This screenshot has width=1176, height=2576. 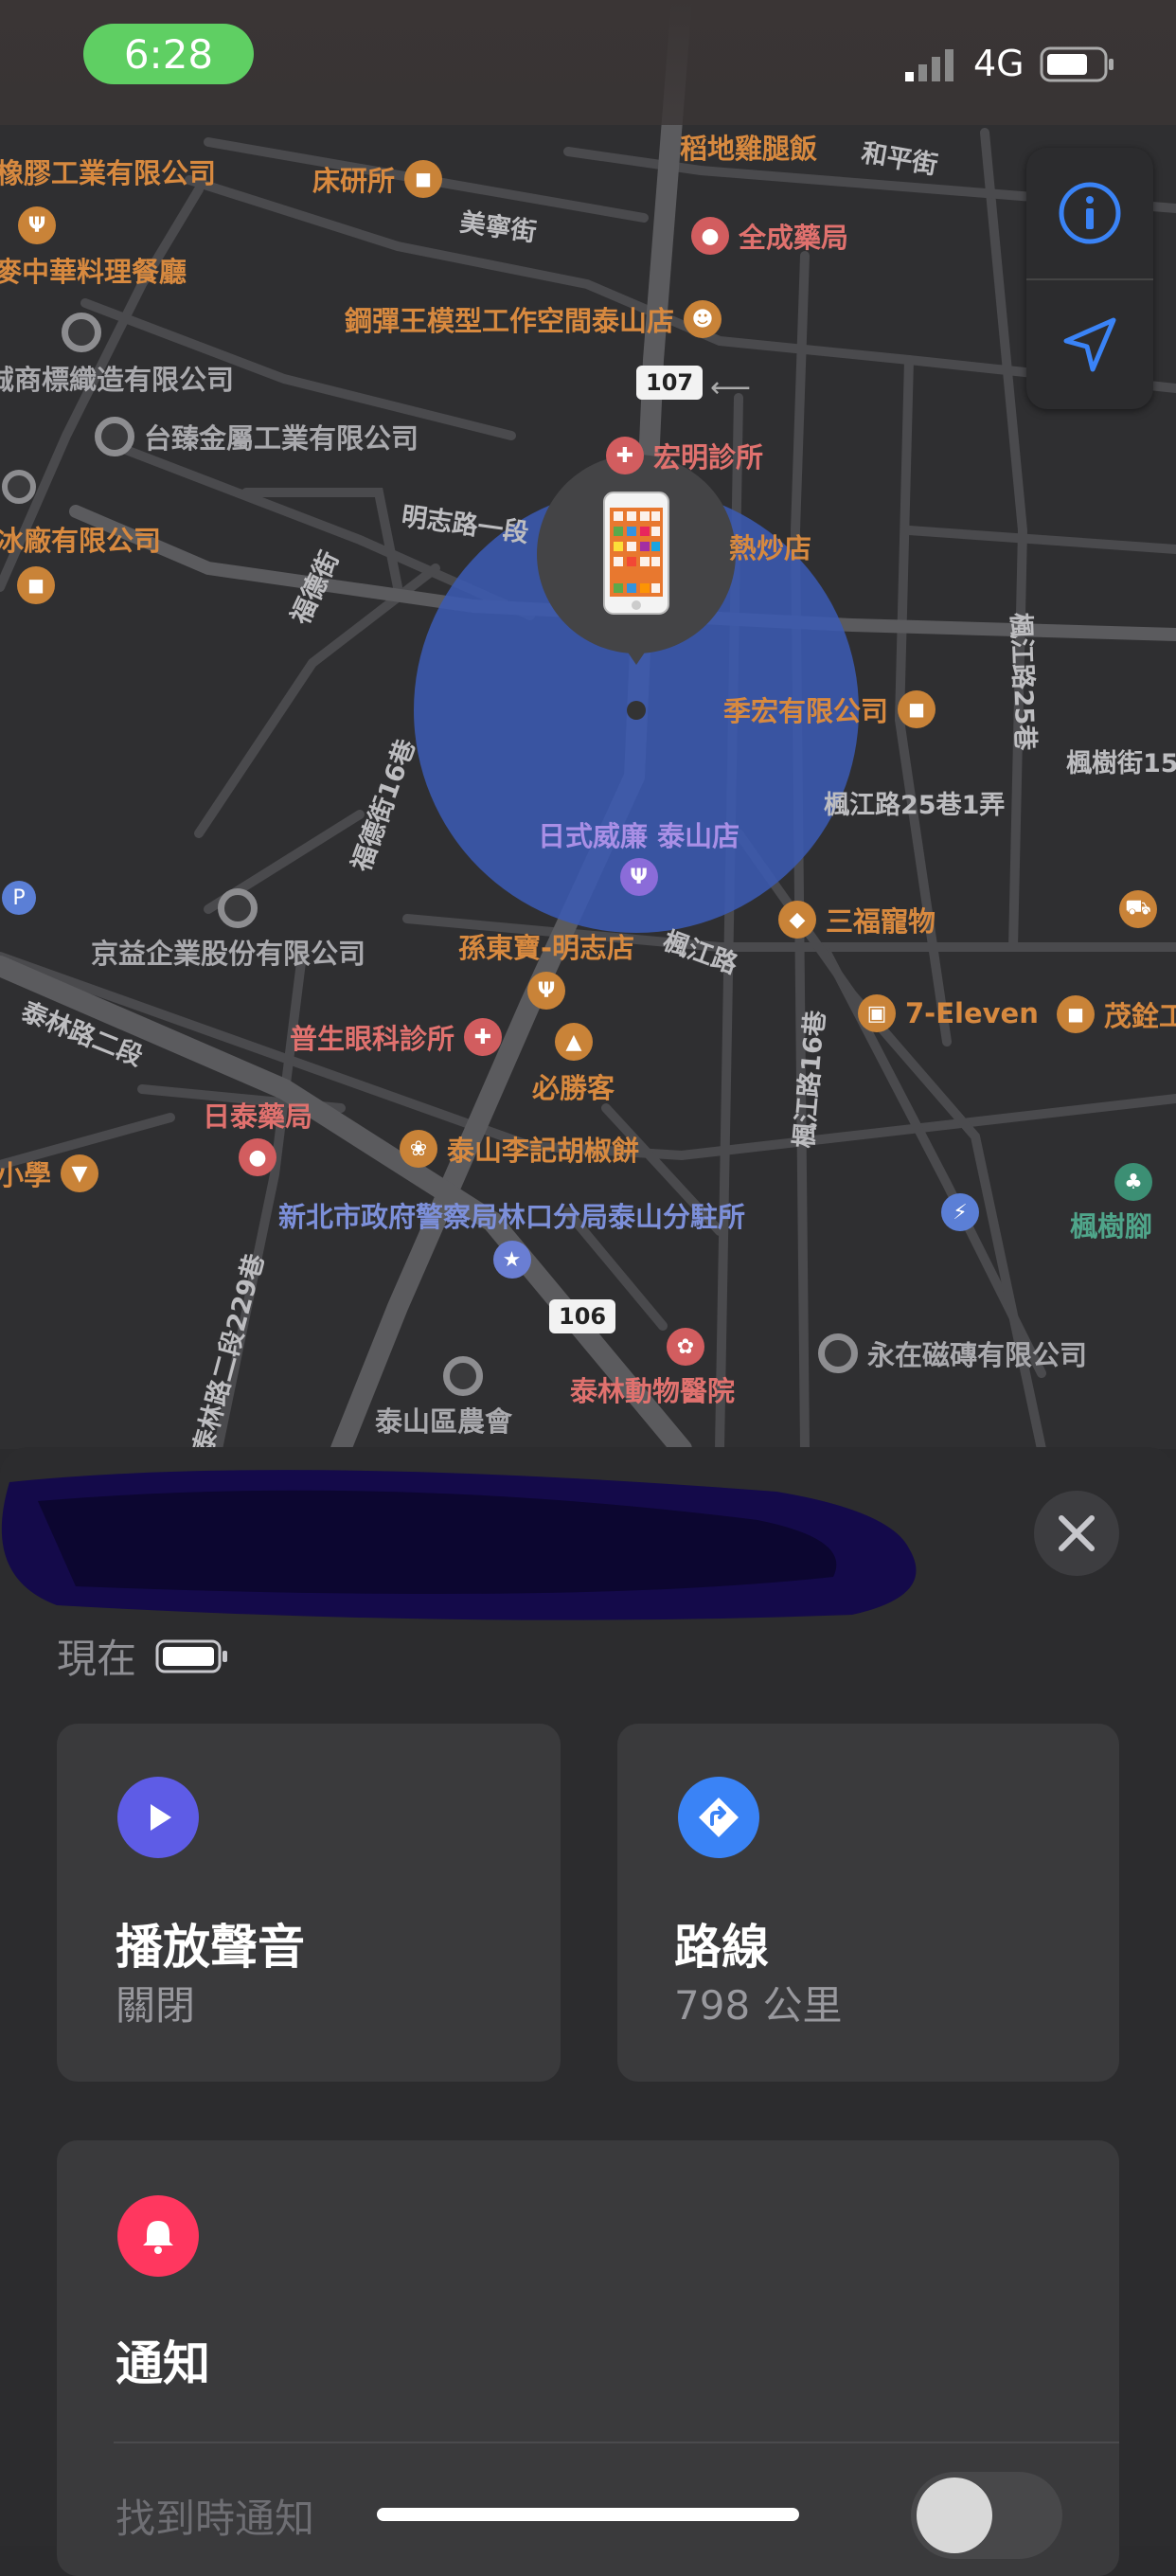 I want to click on parking-icon: P, so click(x=19, y=898).